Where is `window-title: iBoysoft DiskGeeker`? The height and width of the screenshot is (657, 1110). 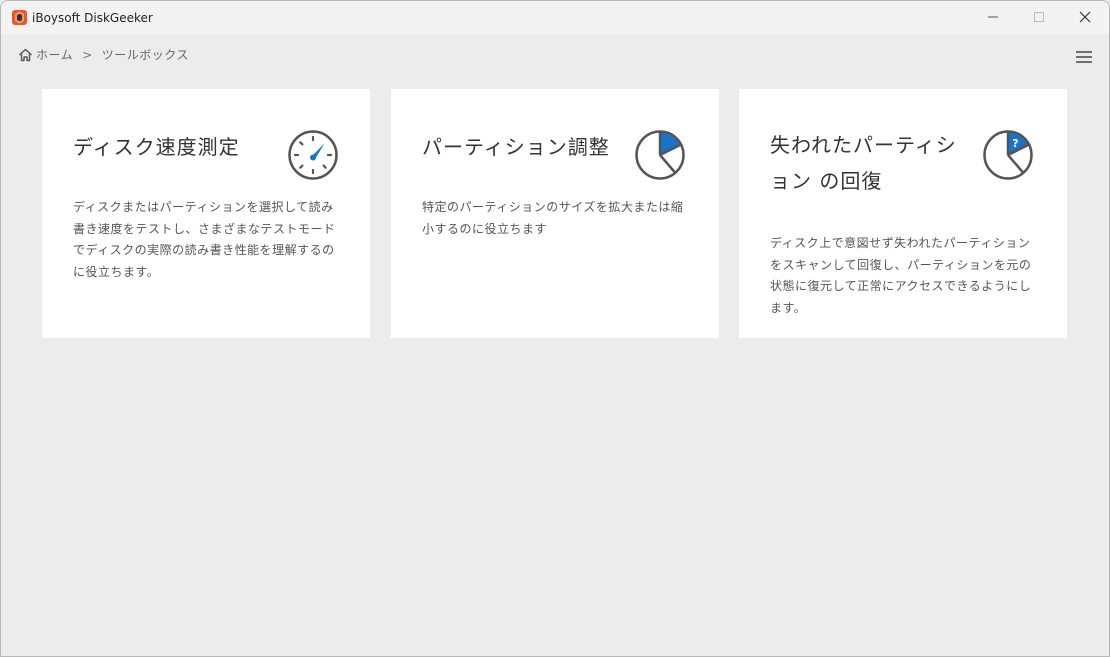 window-title: iBoysoft DiskGeeker is located at coordinates (92, 18).